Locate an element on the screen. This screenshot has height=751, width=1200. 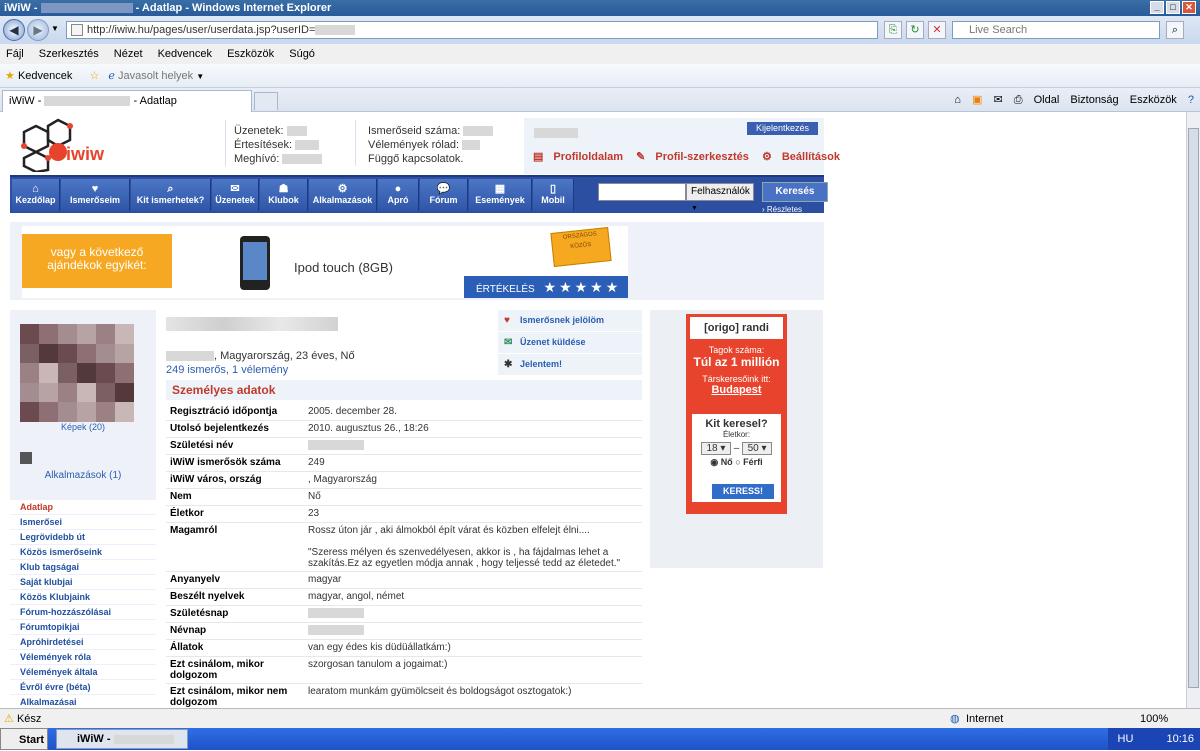
pending-link: Függő kapcsolatok. is located at coordinates (415, 159).